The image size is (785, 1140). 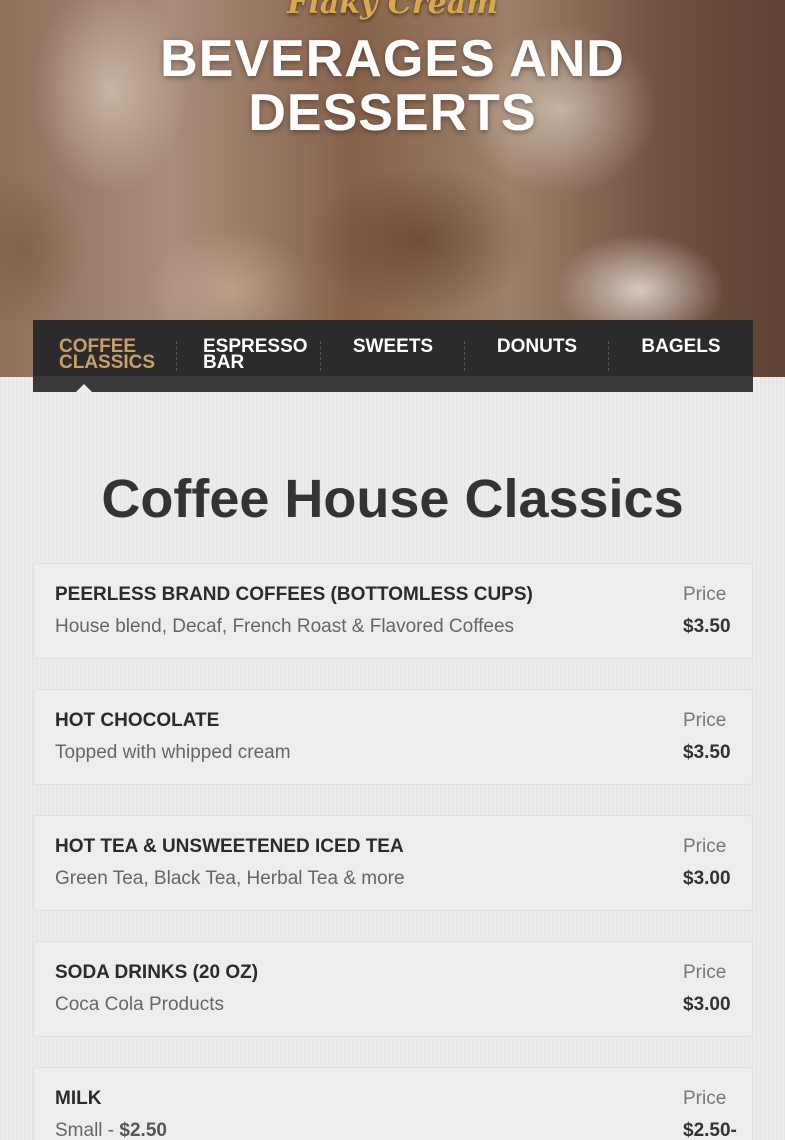 I want to click on hero-title-line-2: DESSERTS, so click(x=392, y=113).